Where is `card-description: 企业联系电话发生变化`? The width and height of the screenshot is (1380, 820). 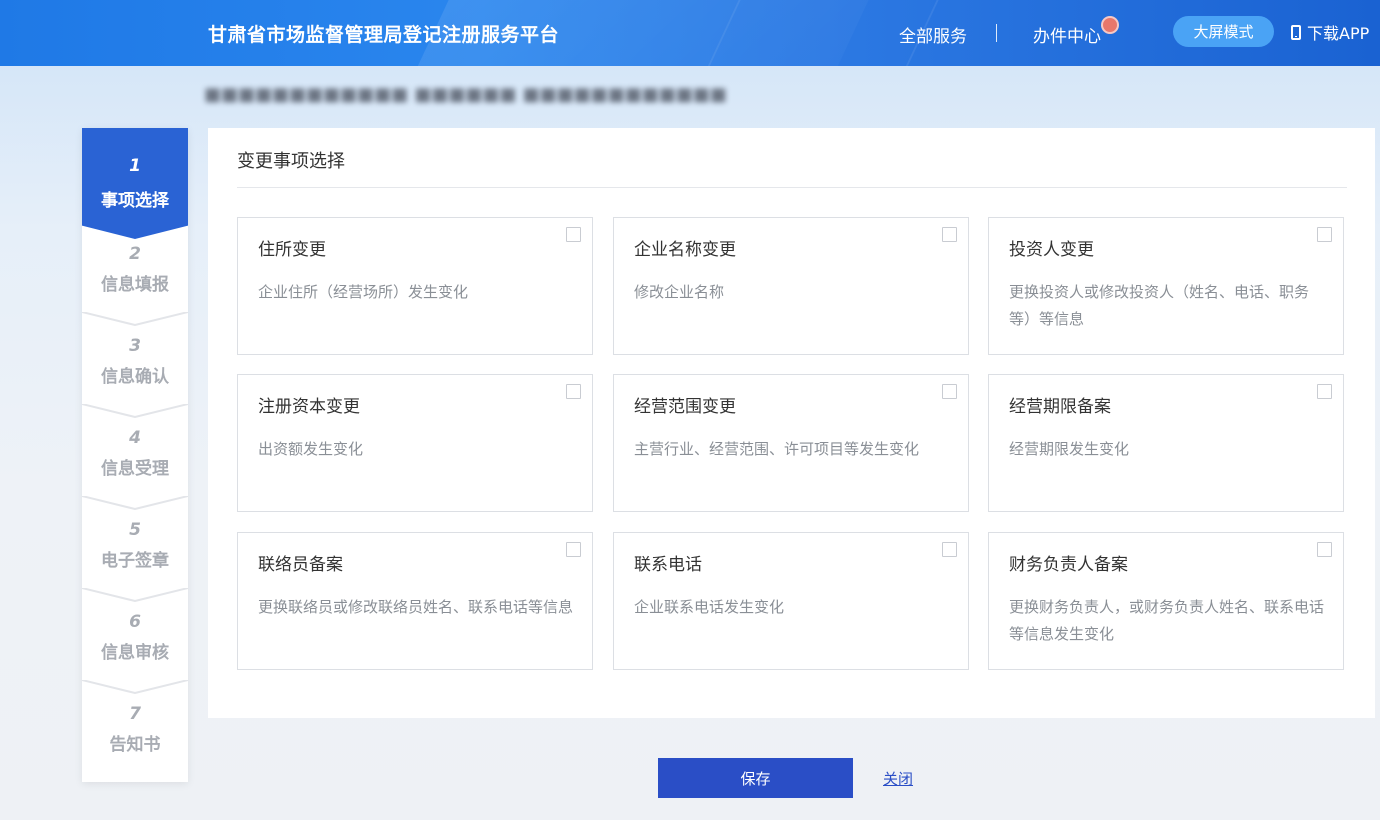 card-description: 企业联系电话发生变化 is located at coordinates (709, 607).